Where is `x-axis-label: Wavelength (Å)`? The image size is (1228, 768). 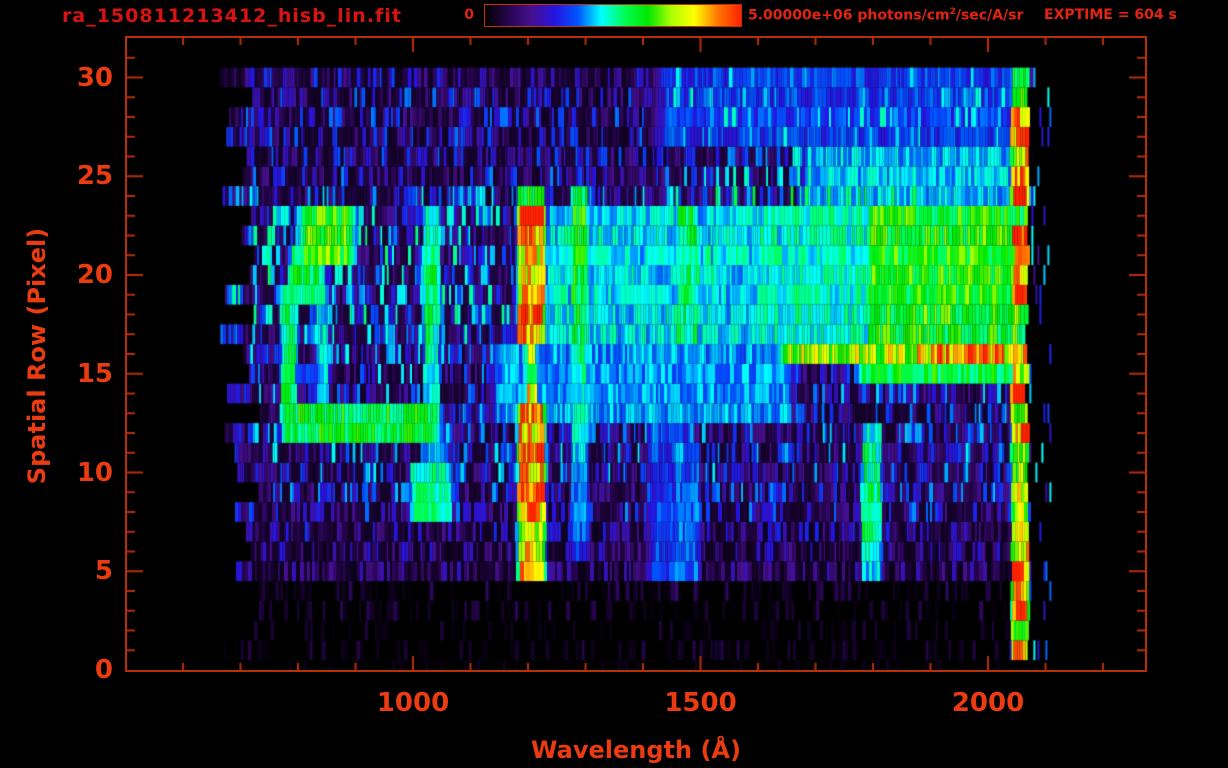
x-axis-label: Wavelength (Å) is located at coordinates (636, 750).